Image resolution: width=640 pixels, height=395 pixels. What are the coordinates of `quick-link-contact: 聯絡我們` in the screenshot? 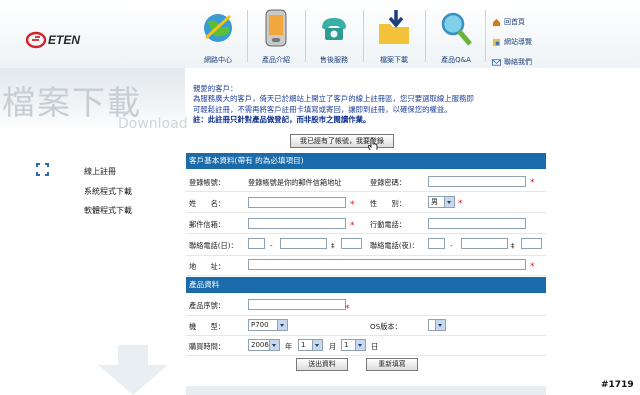 It's located at (512, 62).